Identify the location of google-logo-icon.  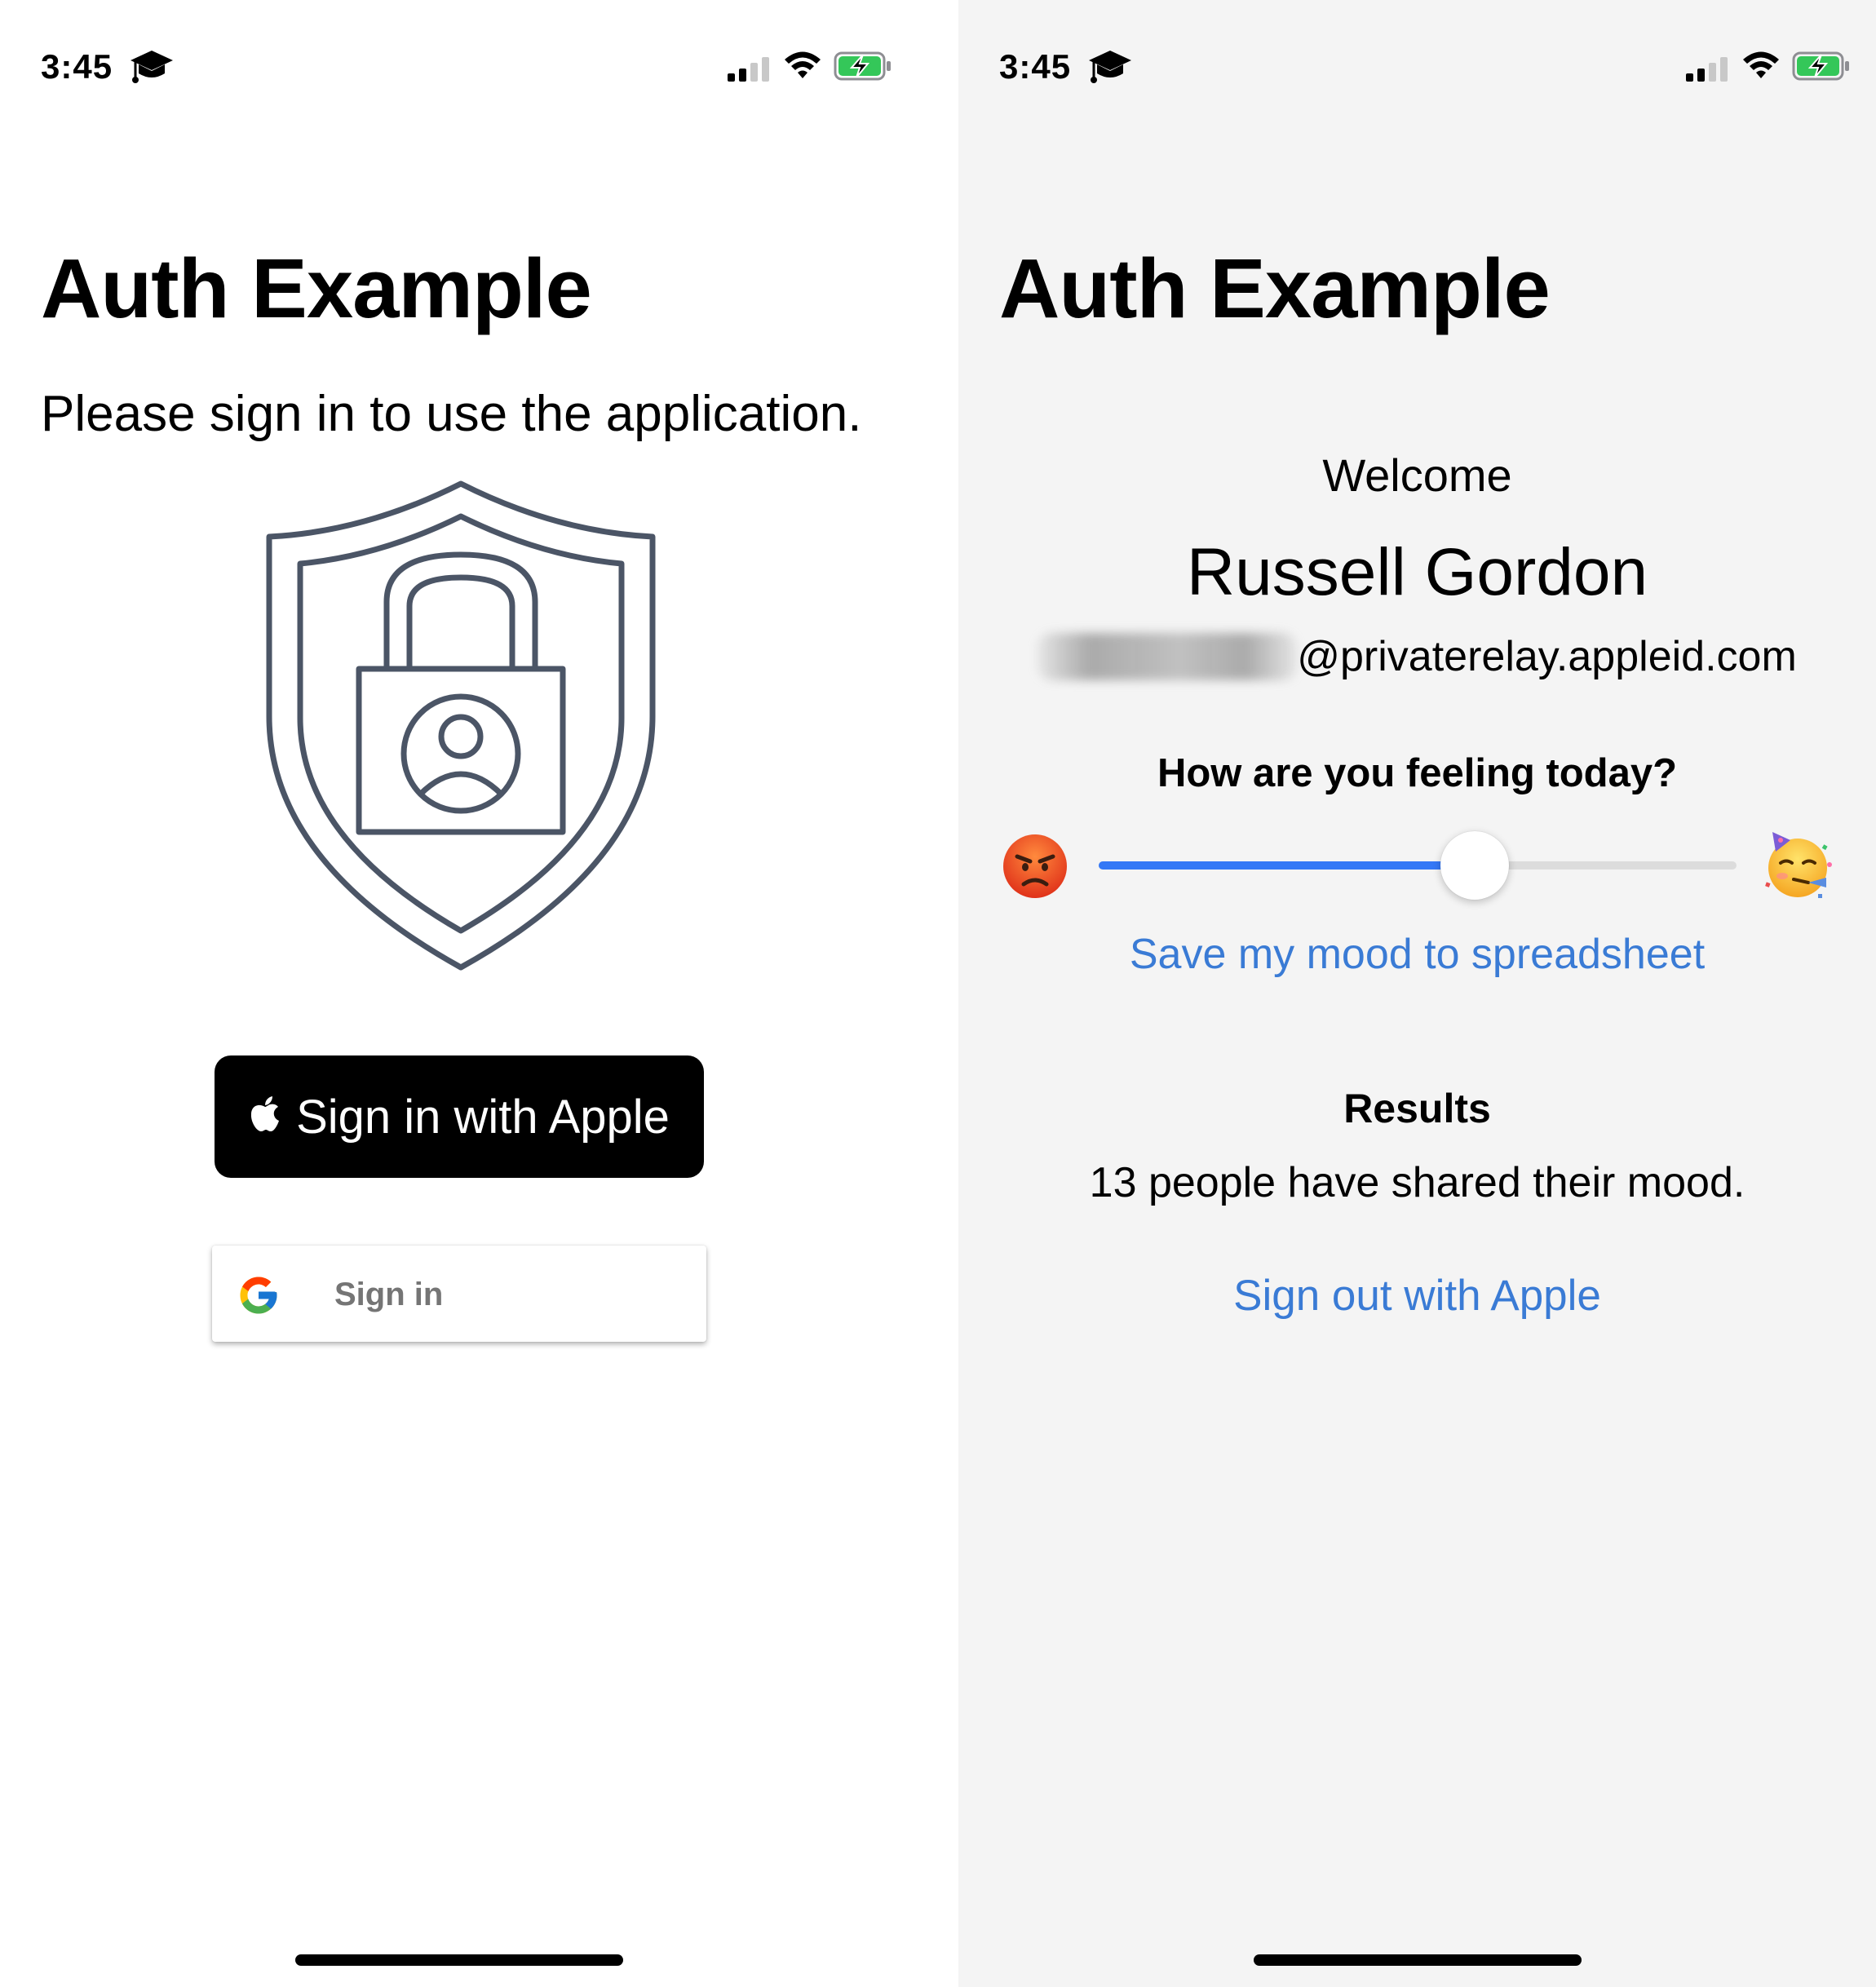
(258, 1295).